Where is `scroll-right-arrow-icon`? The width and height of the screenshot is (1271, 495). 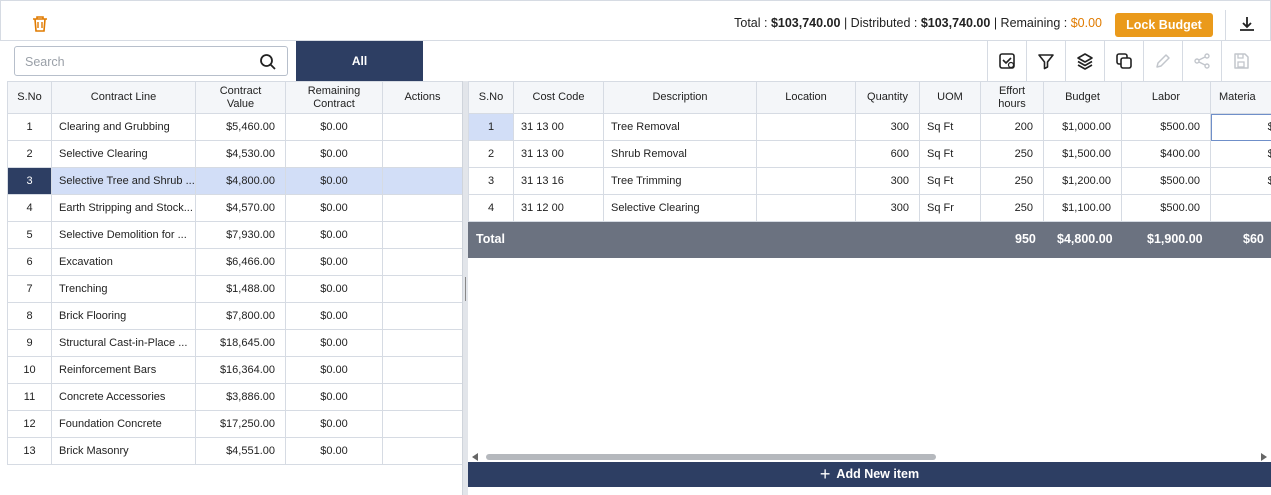
scroll-right-arrow-icon is located at coordinates (1264, 457).